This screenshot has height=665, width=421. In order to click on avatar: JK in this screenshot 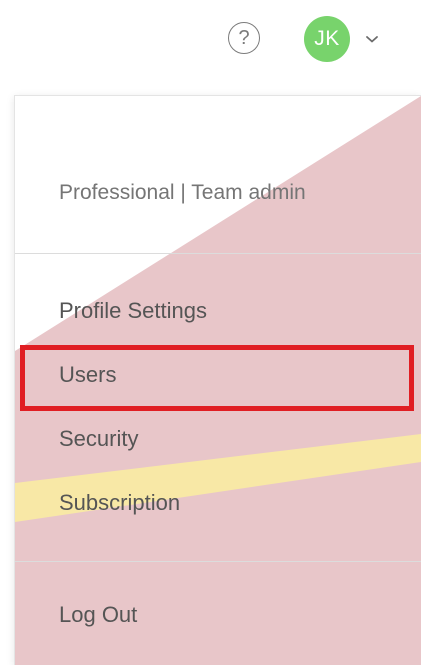, I will do `click(327, 39)`.